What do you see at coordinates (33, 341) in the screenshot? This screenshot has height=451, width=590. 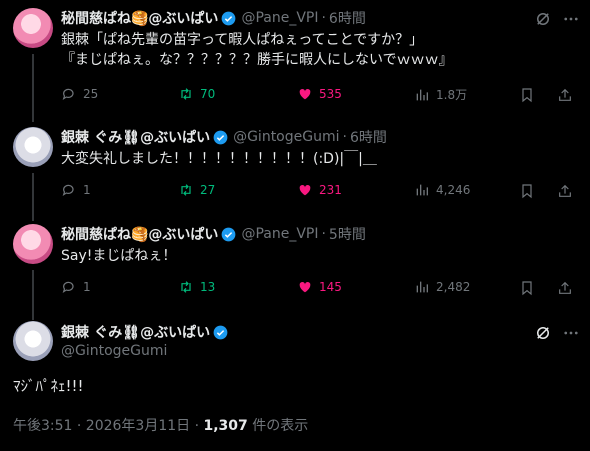 I see `main-avatar` at bounding box center [33, 341].